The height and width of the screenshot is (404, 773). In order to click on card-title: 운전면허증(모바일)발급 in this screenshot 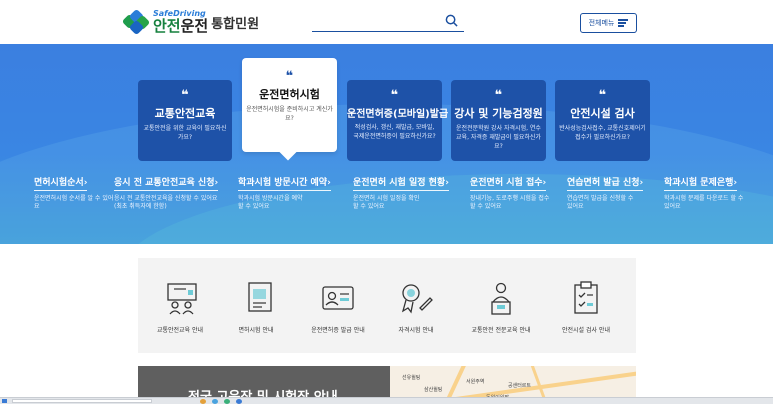, I will do `click(398, 114)`.